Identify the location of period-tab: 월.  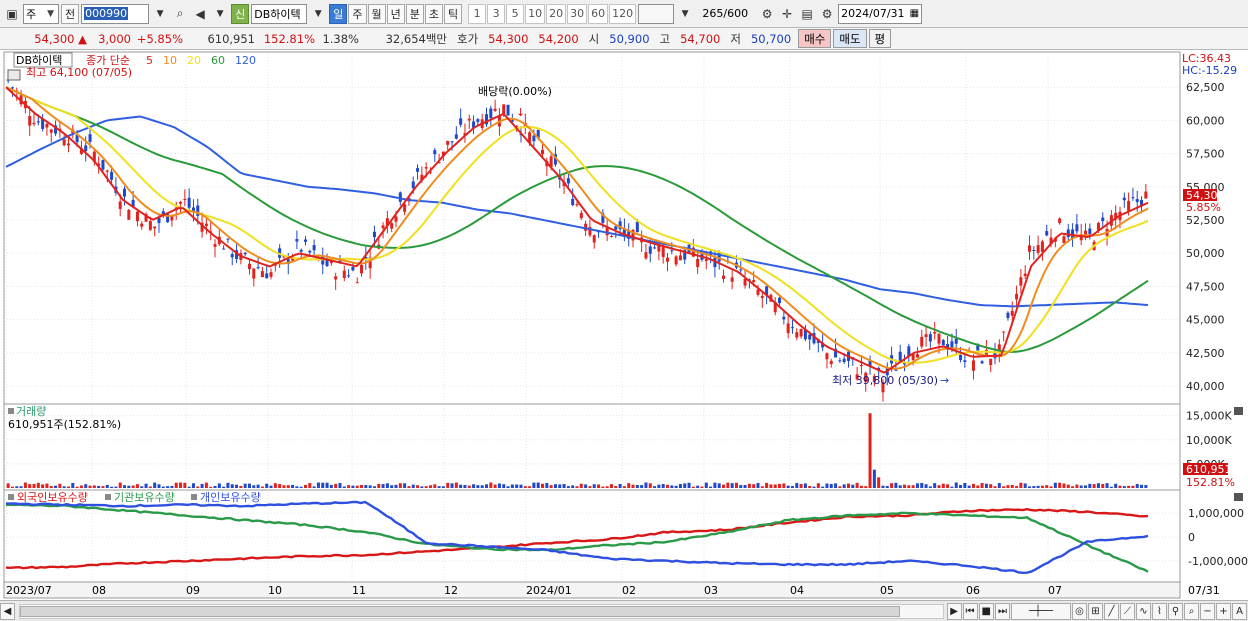
(376, 13).